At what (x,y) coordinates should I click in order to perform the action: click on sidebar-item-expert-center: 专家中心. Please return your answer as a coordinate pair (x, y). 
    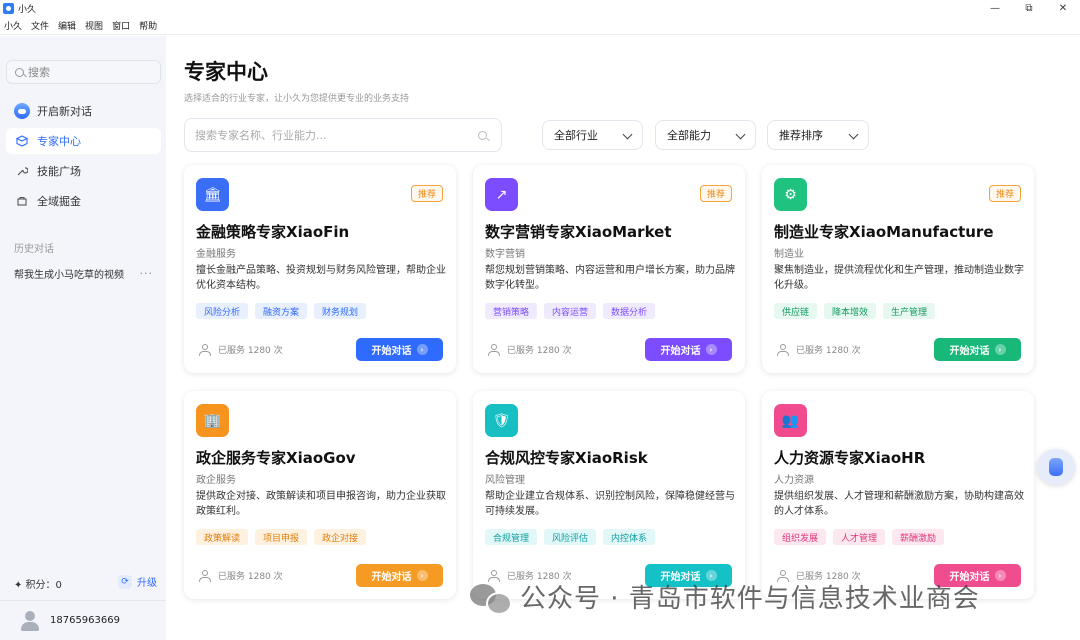
    Looking at the image, I should click on (83, 141).